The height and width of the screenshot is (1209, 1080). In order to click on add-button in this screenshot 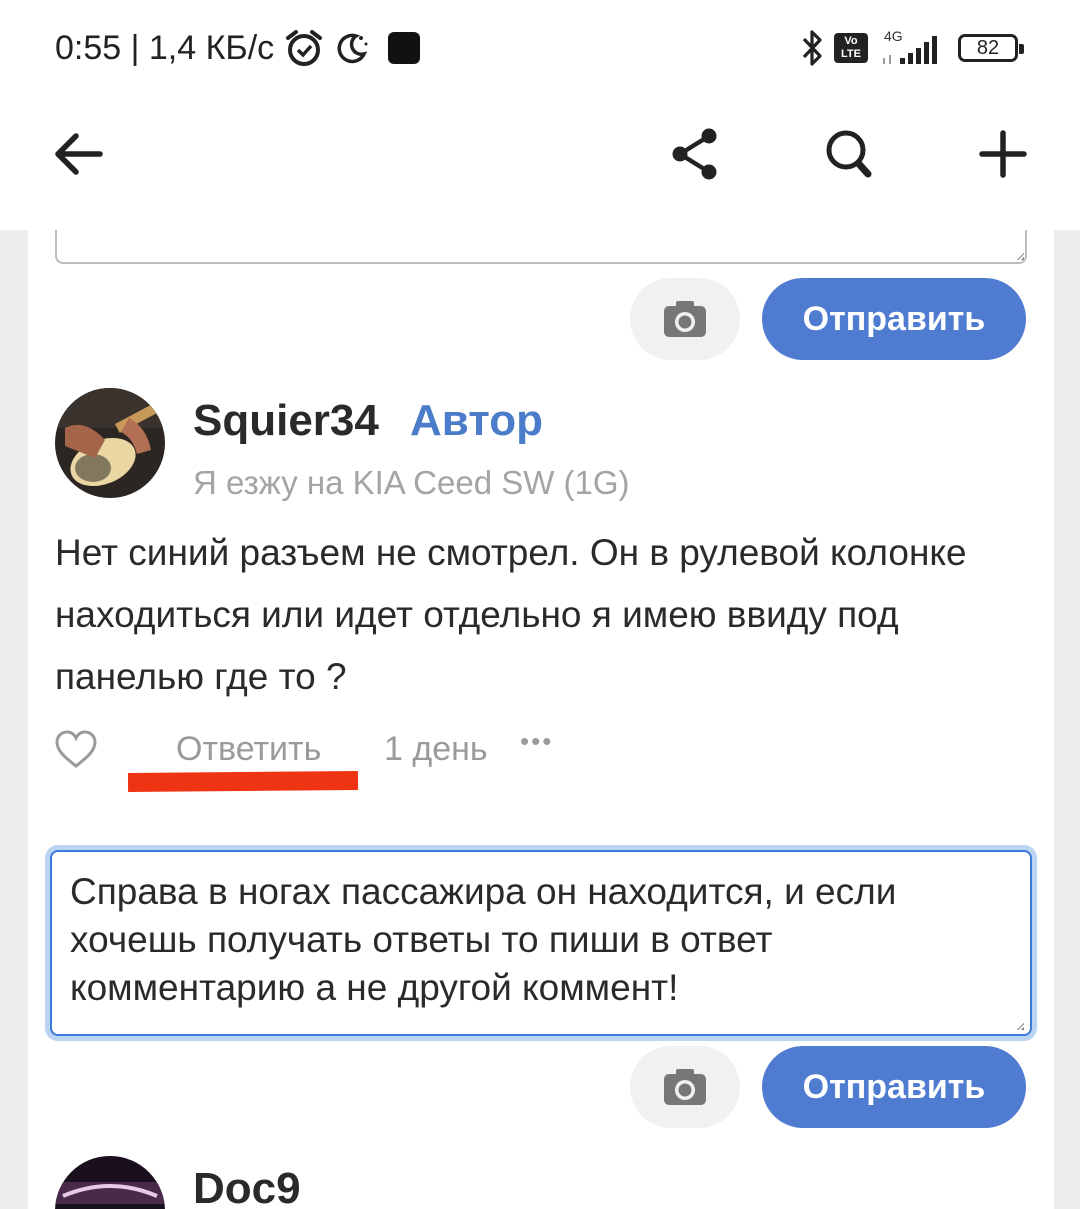, I will do `click(1003, 154)`.